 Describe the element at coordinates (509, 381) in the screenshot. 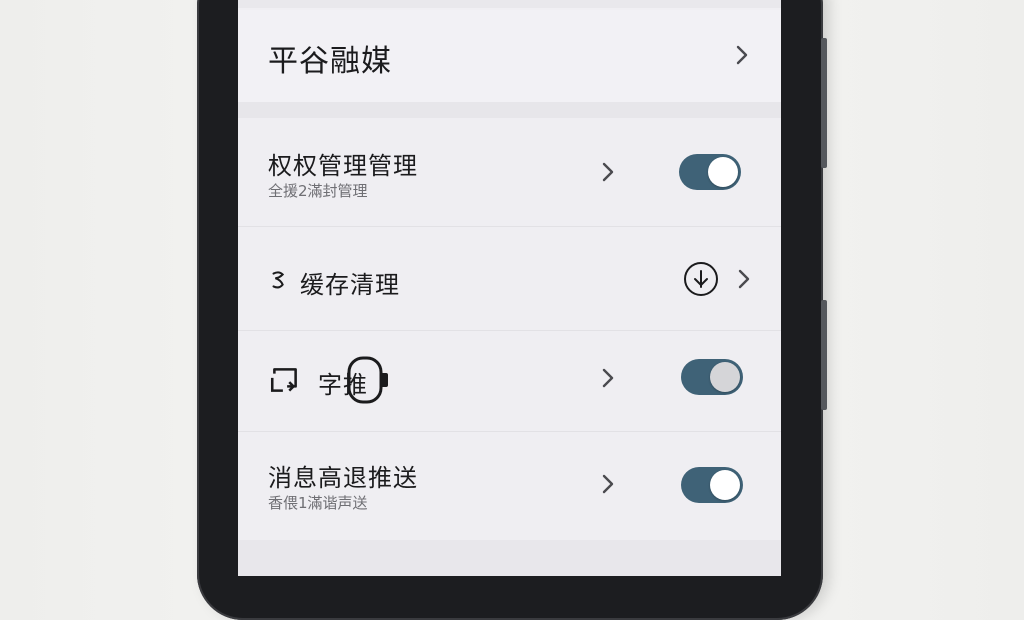

I see `setting-row-push: 字推` at that location.